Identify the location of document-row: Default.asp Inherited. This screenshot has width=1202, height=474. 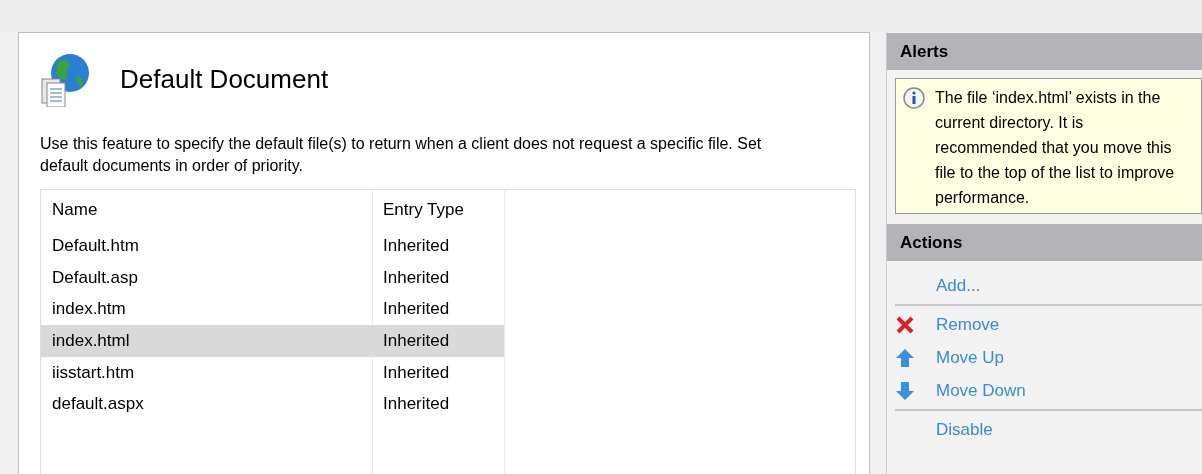
(272, 277).